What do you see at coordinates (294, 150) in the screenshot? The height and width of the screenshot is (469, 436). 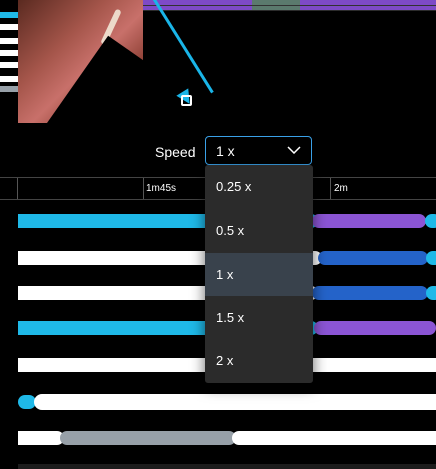 I see `chevron-down-icon` at bounding box center [294, 150].